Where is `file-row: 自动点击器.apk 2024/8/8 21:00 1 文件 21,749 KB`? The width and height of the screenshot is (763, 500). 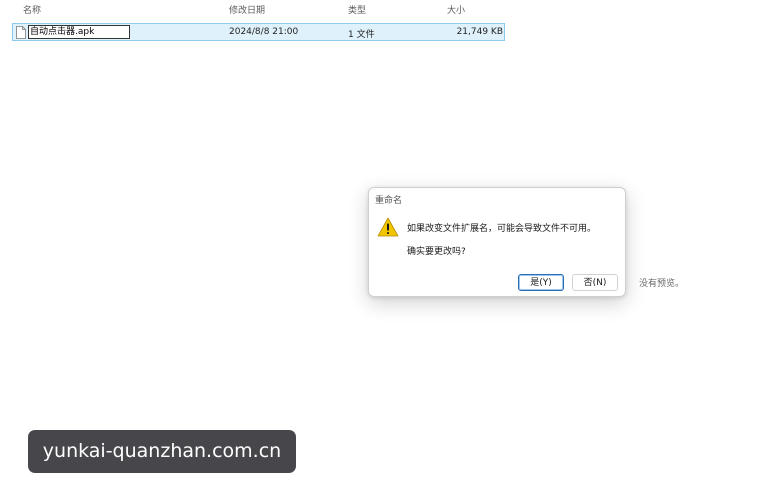
file-row: 自动点击器.apk 2024/8/8 21:00 1 文件 21,749 KB is located at coordinates (258, 32).